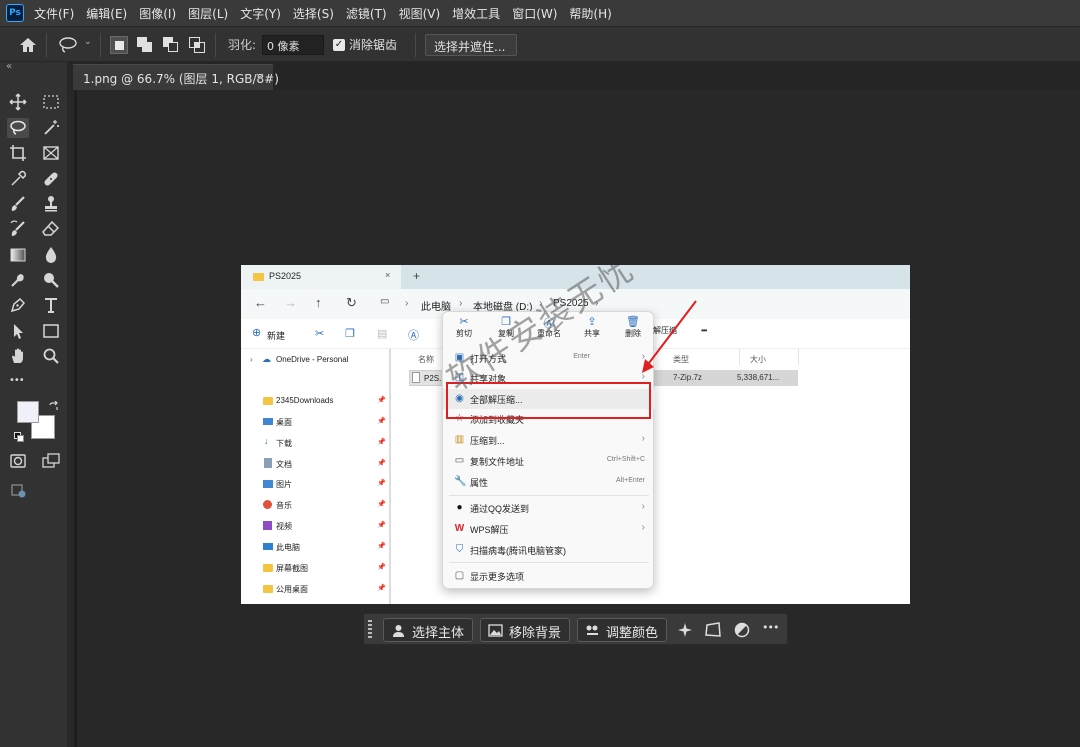  What do you see at coordinates (312, 362) in the screenshot?
I see `nav-onedrive: OneDrive - Personal` at bounding box center [312, 362].